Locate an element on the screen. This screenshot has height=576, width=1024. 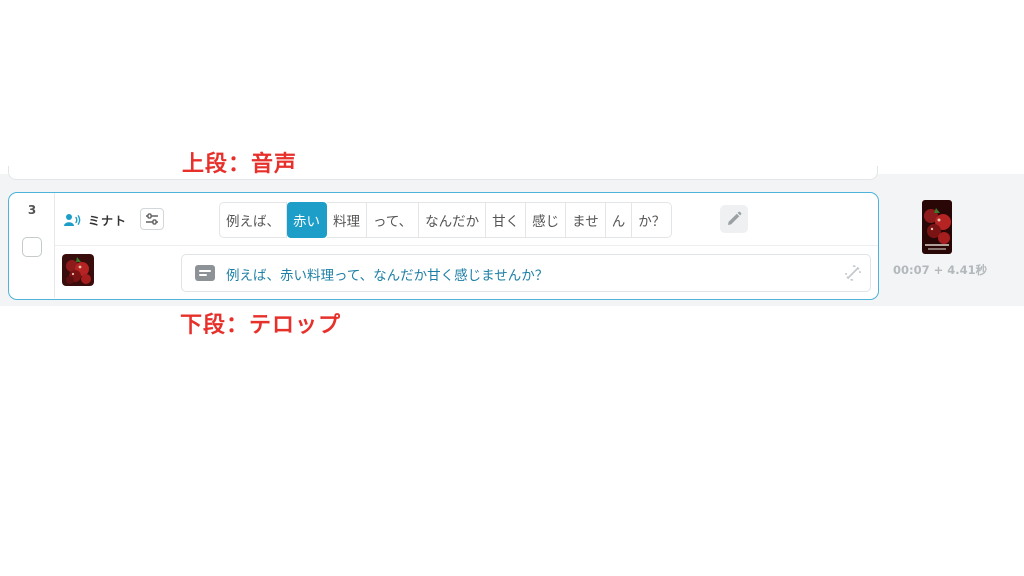
row-checkbox is located at coordinates (32, 247).